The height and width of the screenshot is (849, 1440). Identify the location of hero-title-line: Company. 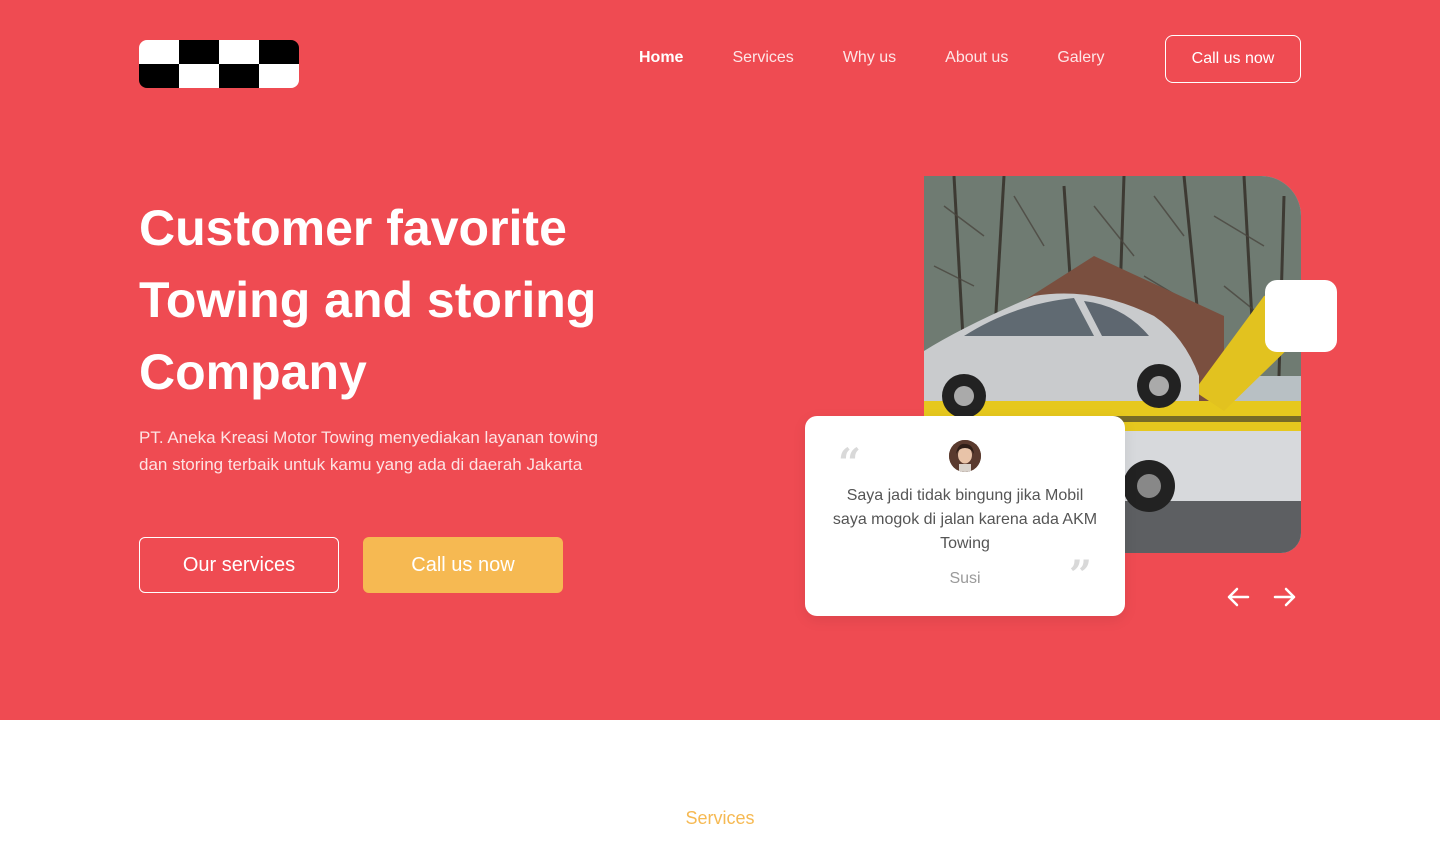
(253, 372).